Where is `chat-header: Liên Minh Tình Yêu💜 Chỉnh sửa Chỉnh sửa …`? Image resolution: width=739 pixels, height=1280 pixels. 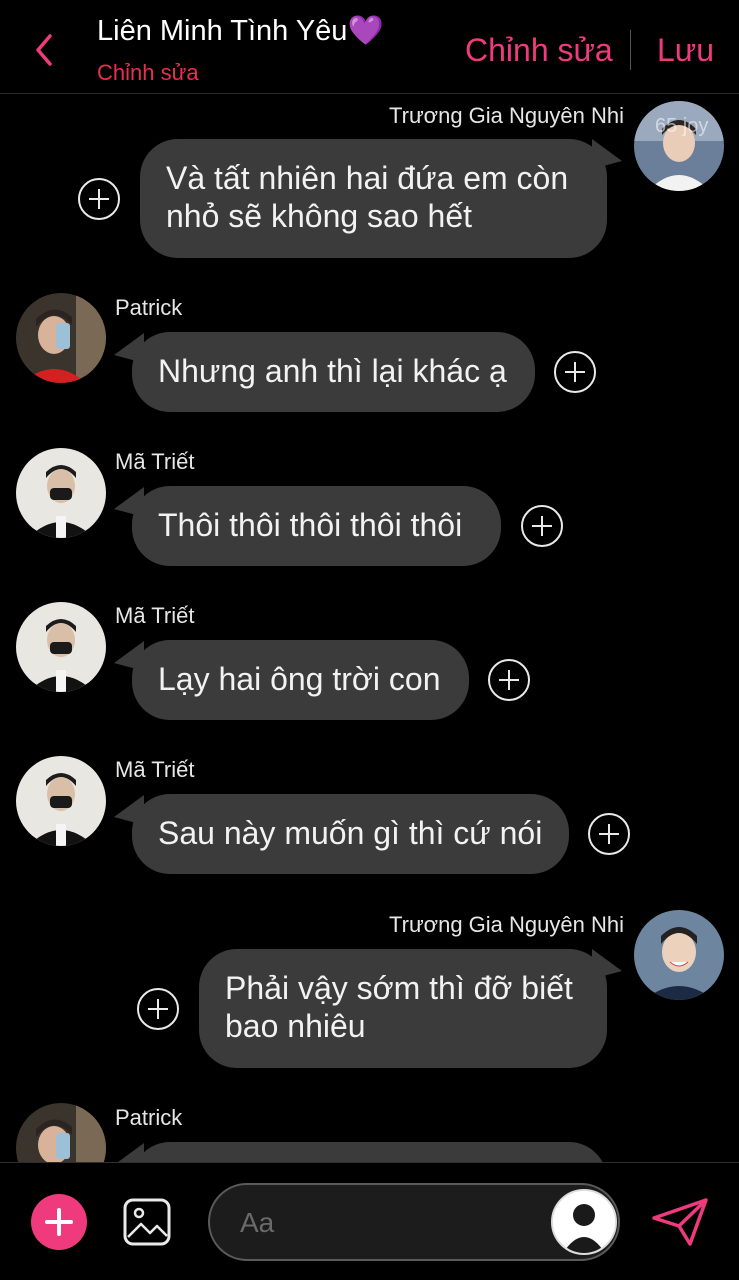
chat-header: Liên Minh Tình Yêu💜 Chỉnh sửa Chỉnh sửa … is located at coordinates (369, 47).